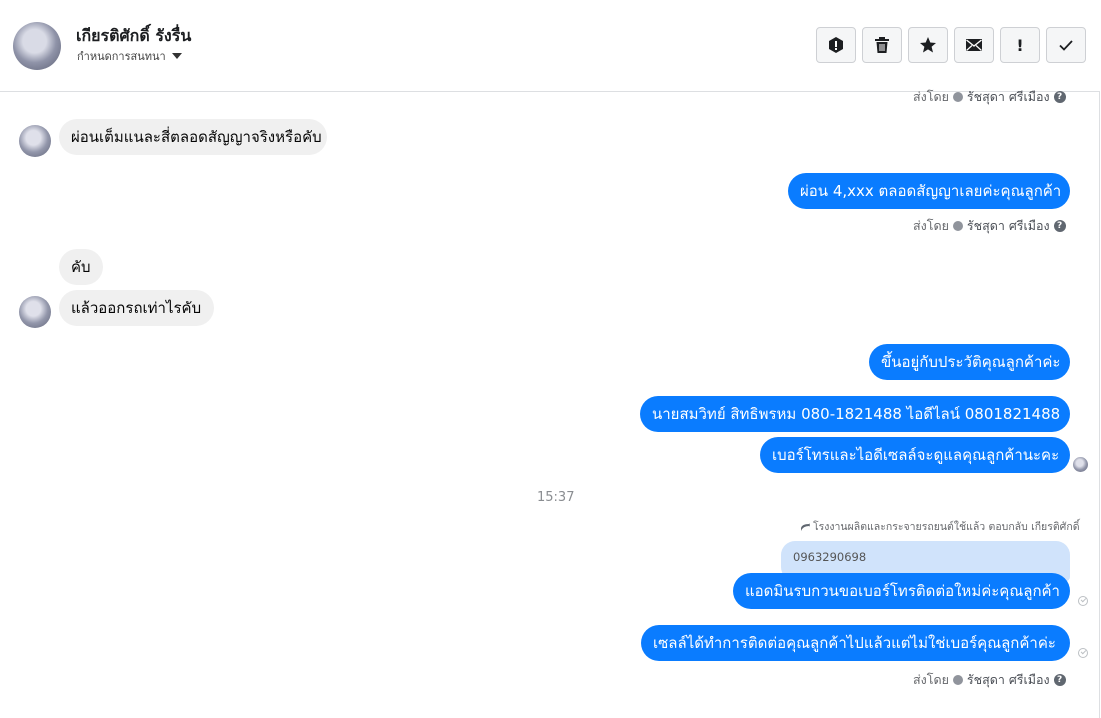  Describe the element at coordinates (805, 526) in the screenshot. I see `reply-arrow-icon` at that location.